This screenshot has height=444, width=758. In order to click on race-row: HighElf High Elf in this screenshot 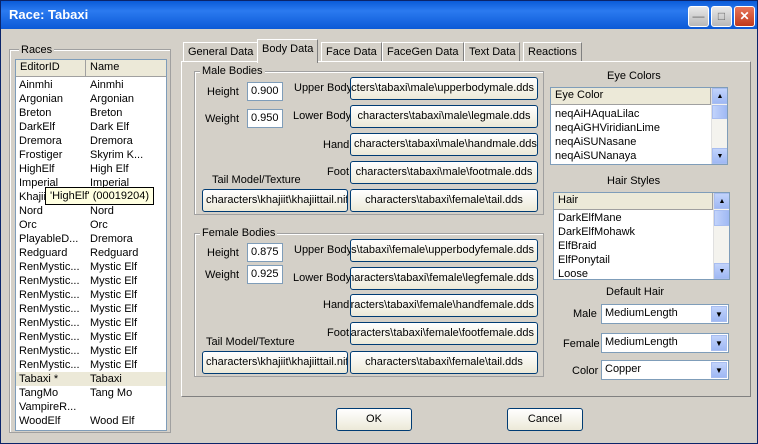, I will do `click(91, 169)`.